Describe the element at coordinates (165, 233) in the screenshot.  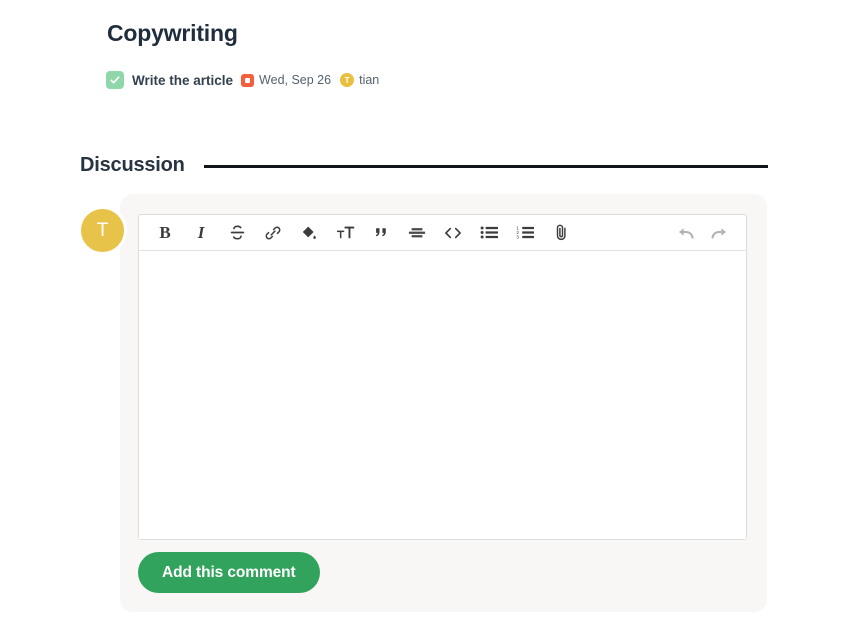
I see `bold-icon: B` at that location.